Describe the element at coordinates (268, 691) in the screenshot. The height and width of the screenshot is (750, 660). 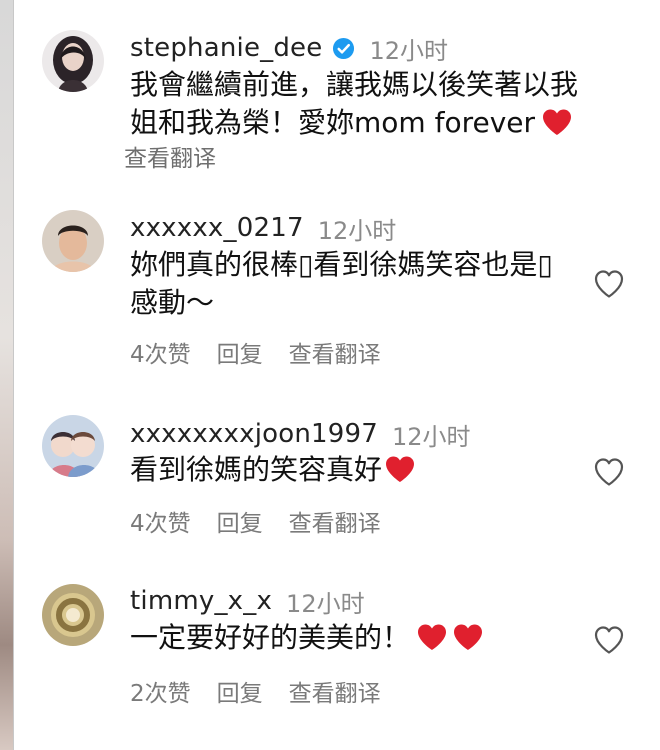
I see `comment-actions: 2次赞 回复 查看翻译` at that location.